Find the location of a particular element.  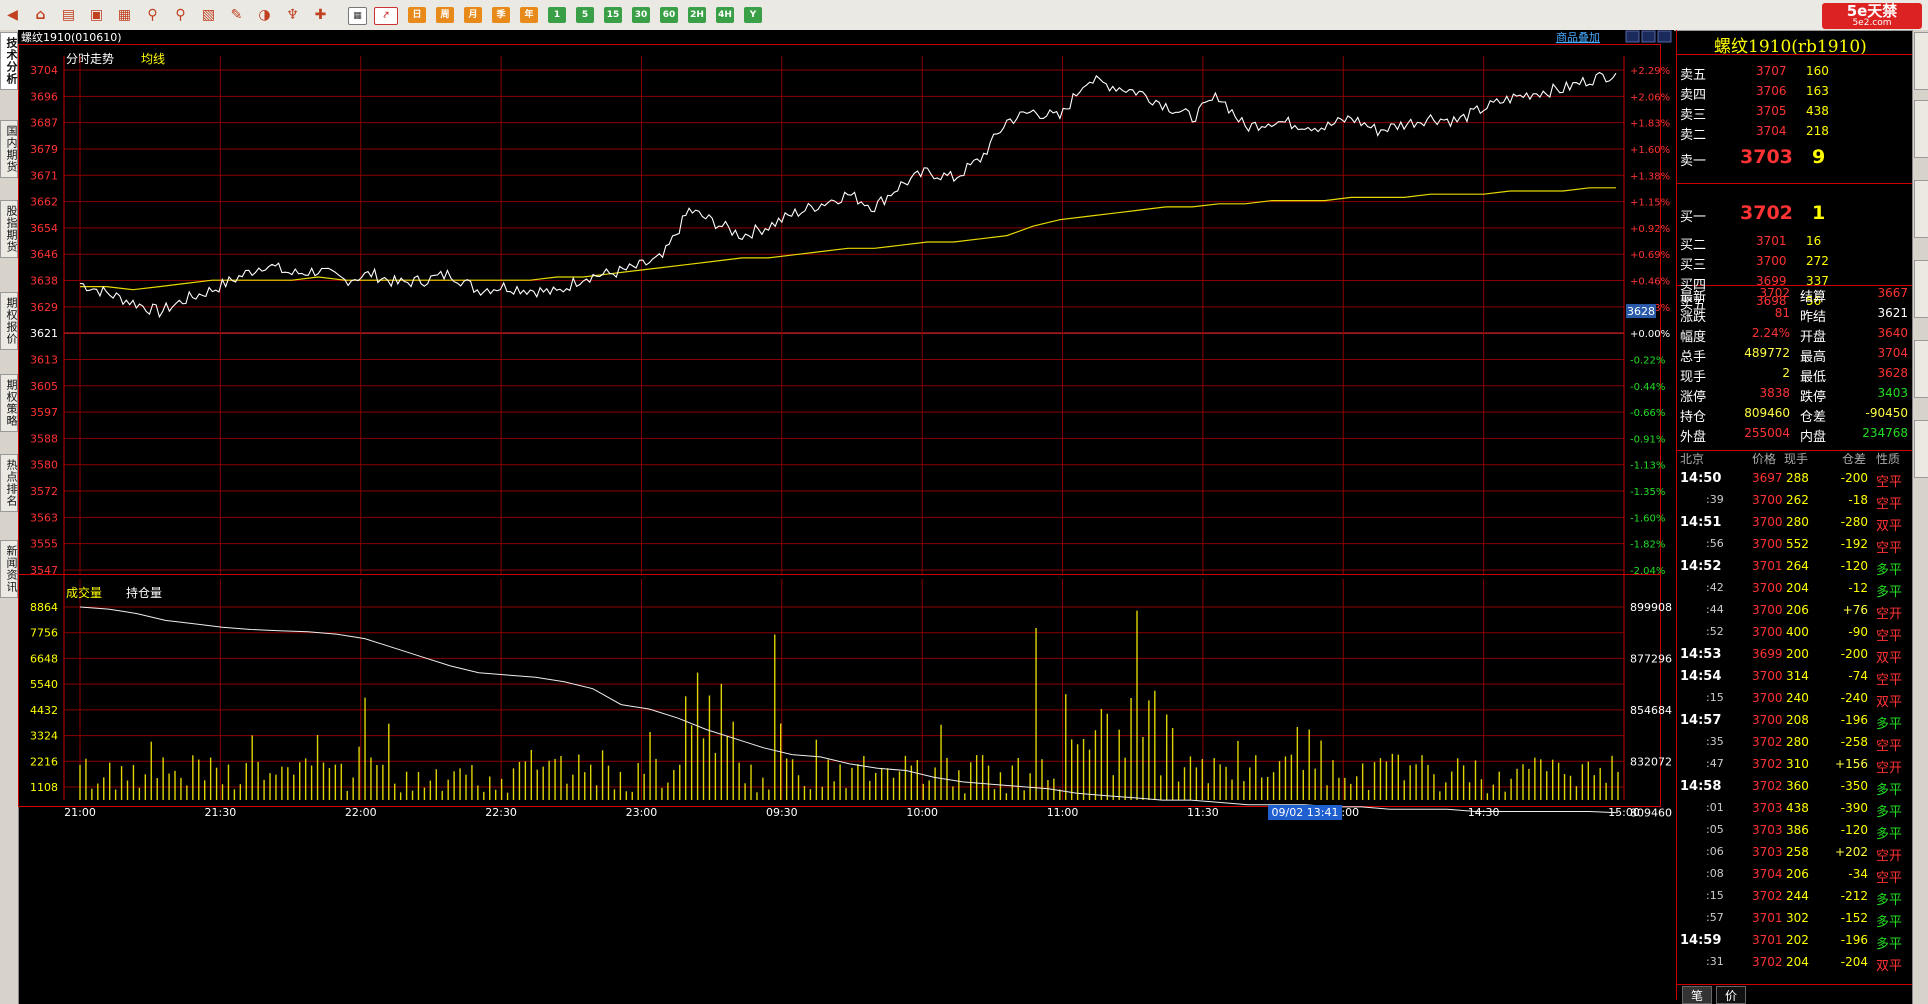

ticks-header-cell: 现手 is located at coordinates (1796, 459).